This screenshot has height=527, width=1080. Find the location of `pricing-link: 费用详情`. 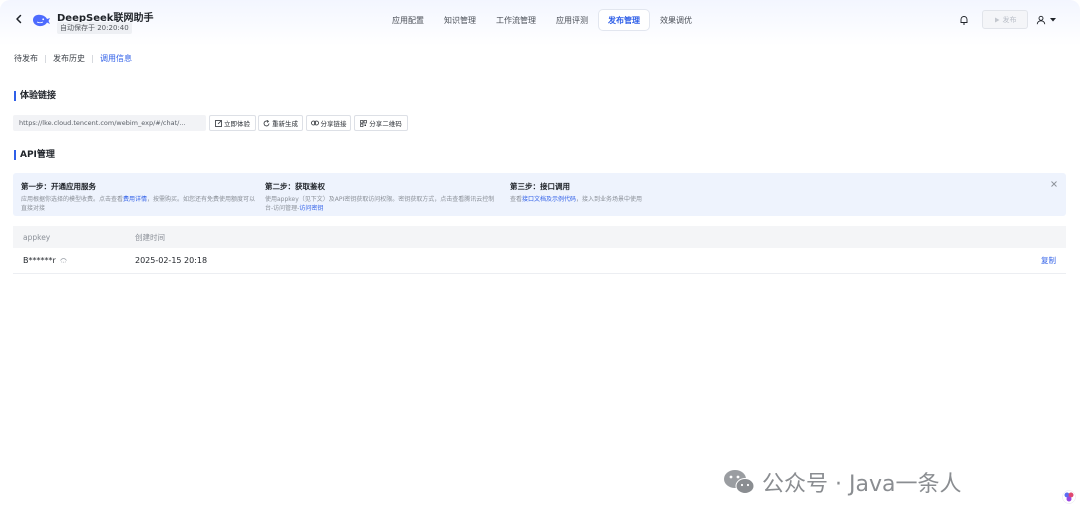

pricing-link: 费用详情 is located at coordinates (135, 199).